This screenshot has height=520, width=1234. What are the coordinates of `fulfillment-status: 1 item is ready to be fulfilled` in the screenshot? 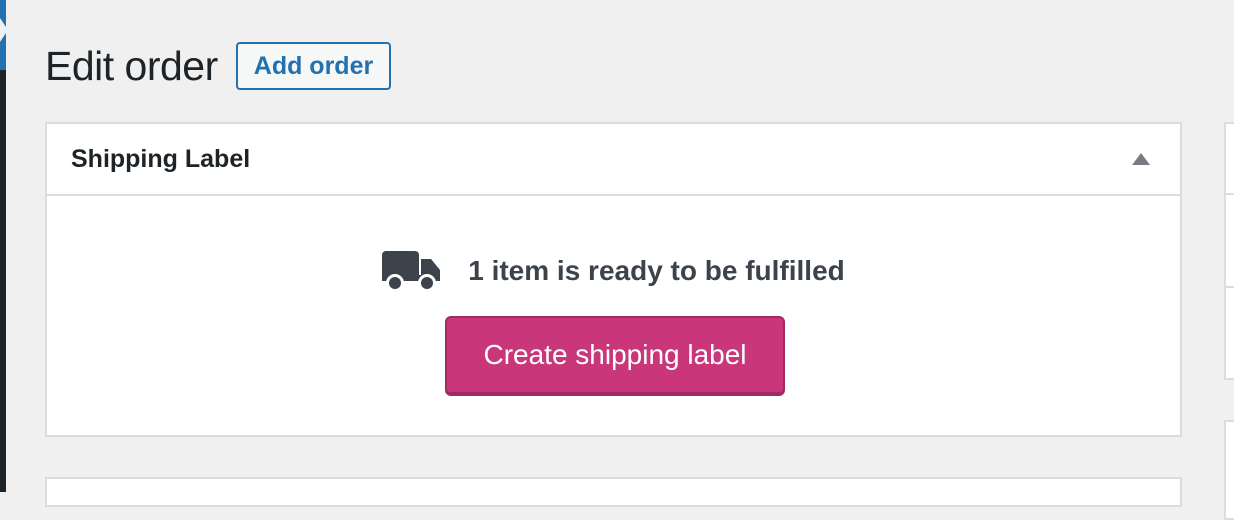 It's located at (613, 271).